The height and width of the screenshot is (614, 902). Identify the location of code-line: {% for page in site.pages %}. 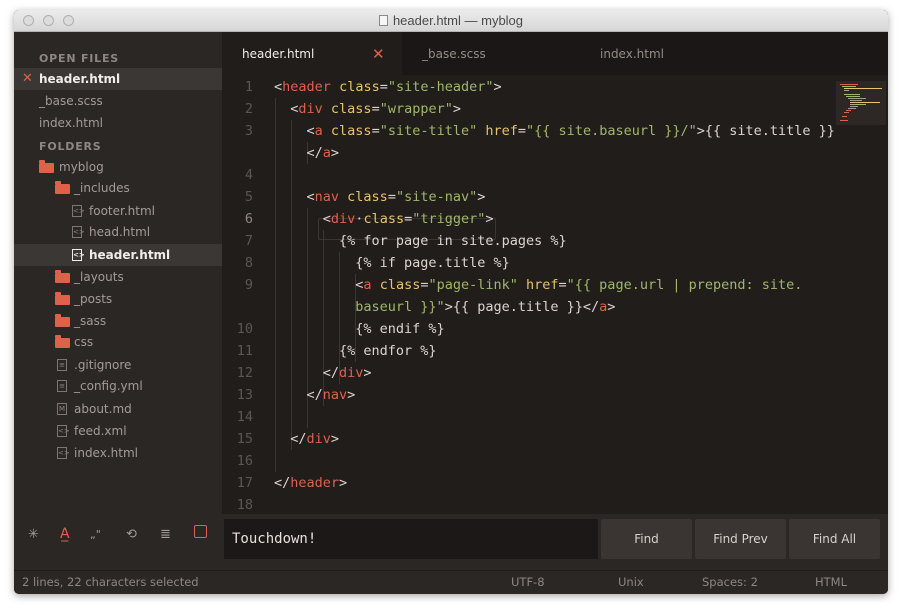
(420, 241).